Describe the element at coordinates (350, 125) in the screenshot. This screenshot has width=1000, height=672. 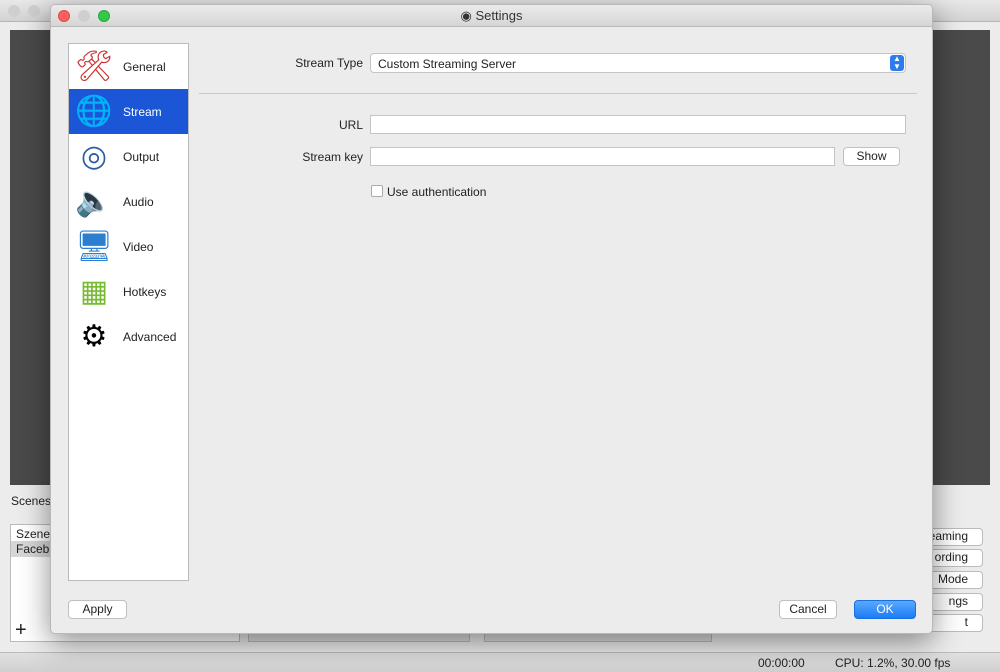
I see `url-label: URL` at that location.